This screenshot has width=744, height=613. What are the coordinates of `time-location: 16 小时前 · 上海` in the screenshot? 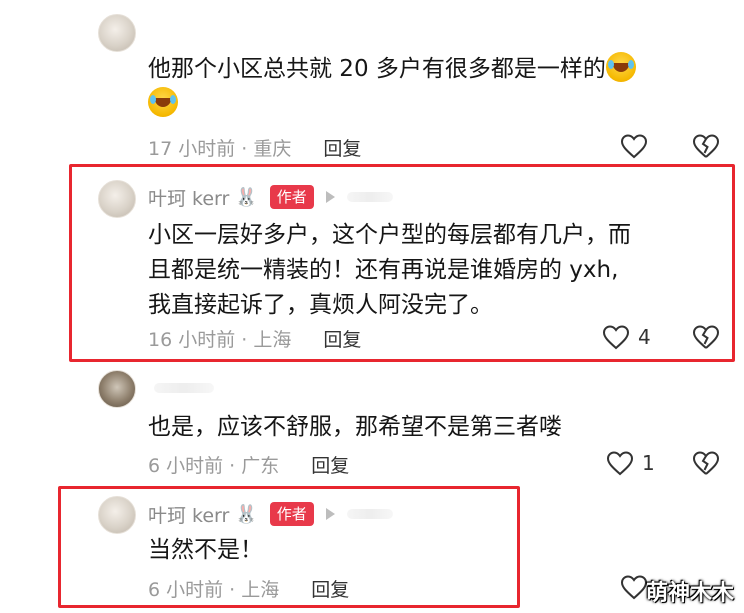 It's located at (220, 339).